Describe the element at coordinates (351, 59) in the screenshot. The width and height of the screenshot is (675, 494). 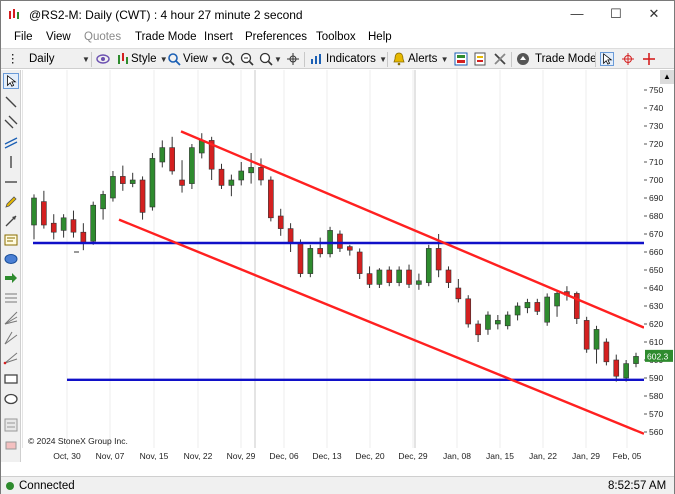
I see `indicators-label: Indicators` at that location.